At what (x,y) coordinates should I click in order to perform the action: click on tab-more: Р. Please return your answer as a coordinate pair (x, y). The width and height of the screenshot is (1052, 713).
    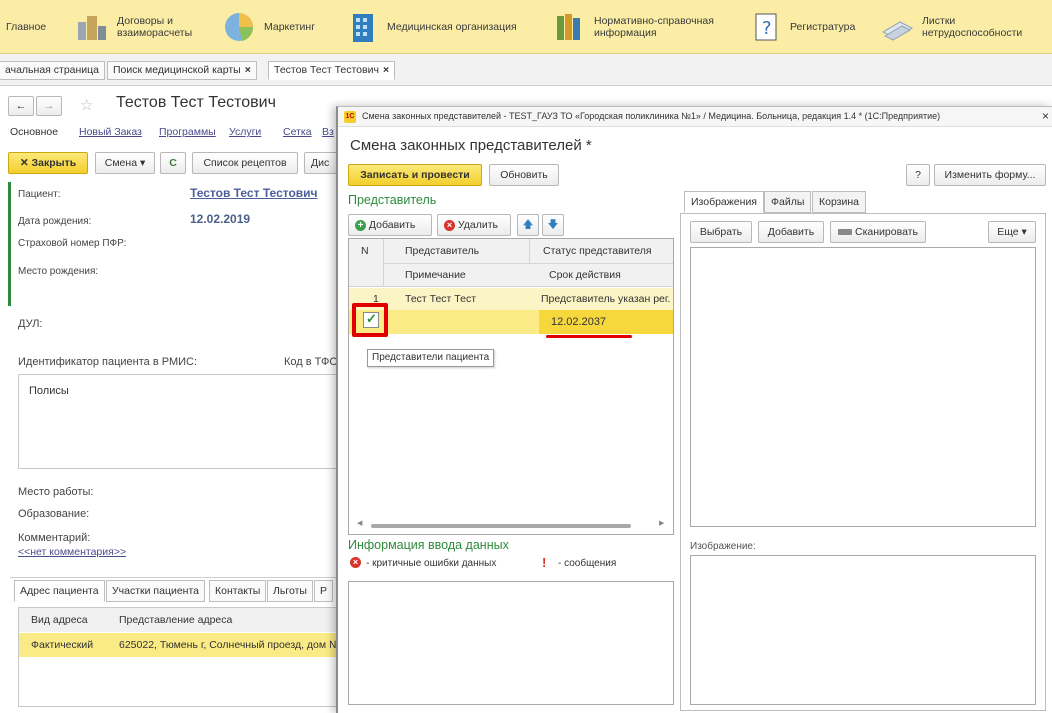
    Looking at the image, I should click on (324, 591).